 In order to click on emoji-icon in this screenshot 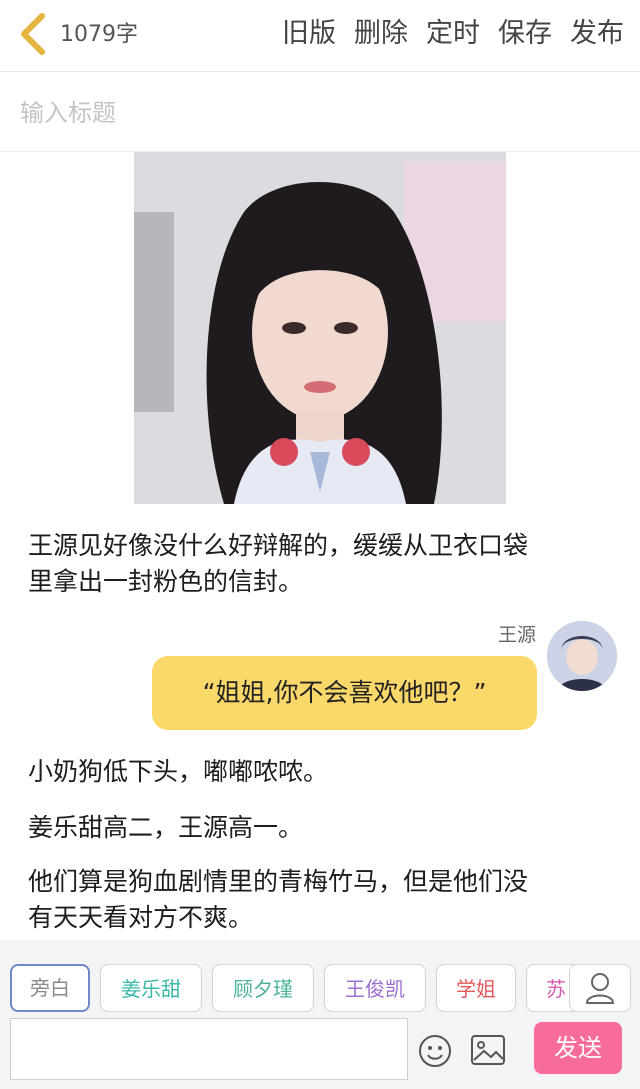, I will do `click(435, 1051)`.